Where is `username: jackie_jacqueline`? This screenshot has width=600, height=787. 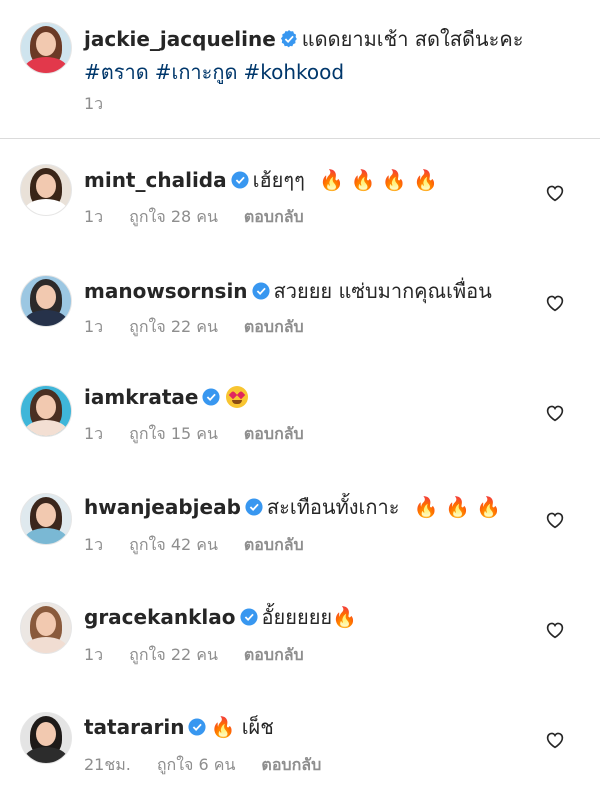 username: jackie_jacqueline is located at coordinates (180, 39).